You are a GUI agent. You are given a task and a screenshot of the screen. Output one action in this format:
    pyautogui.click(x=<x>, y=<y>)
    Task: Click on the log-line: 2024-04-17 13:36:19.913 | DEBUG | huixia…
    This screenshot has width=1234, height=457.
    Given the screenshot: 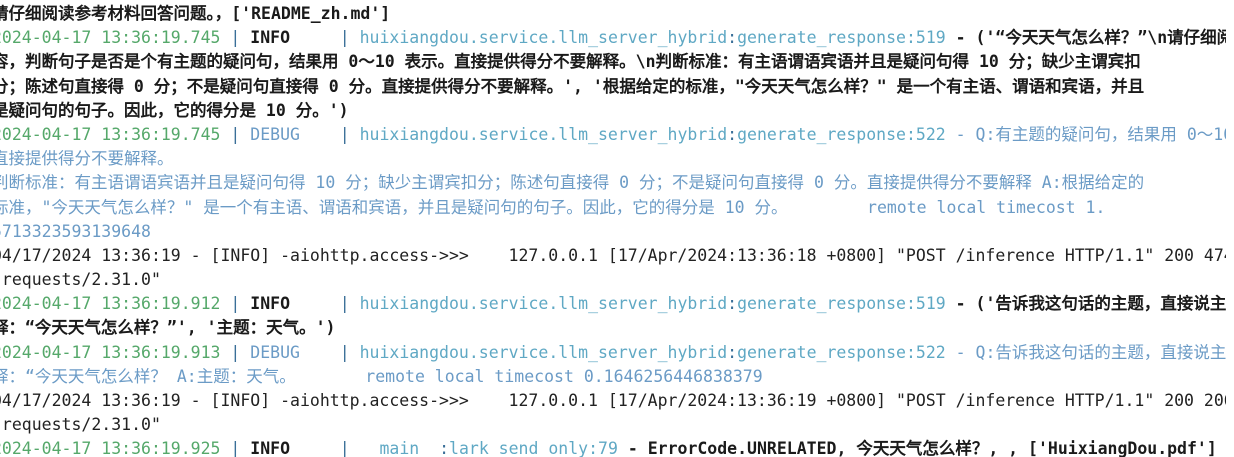 What is the action you would take?
    pyautogui.click(x=613, y=353)
    